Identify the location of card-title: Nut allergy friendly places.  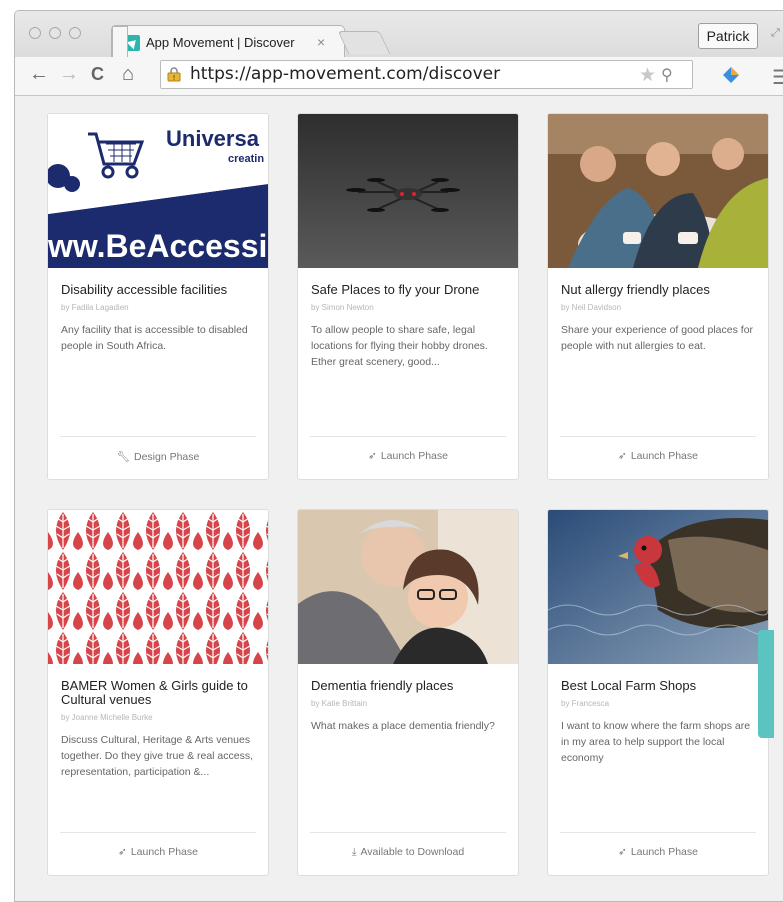
(661, 290).